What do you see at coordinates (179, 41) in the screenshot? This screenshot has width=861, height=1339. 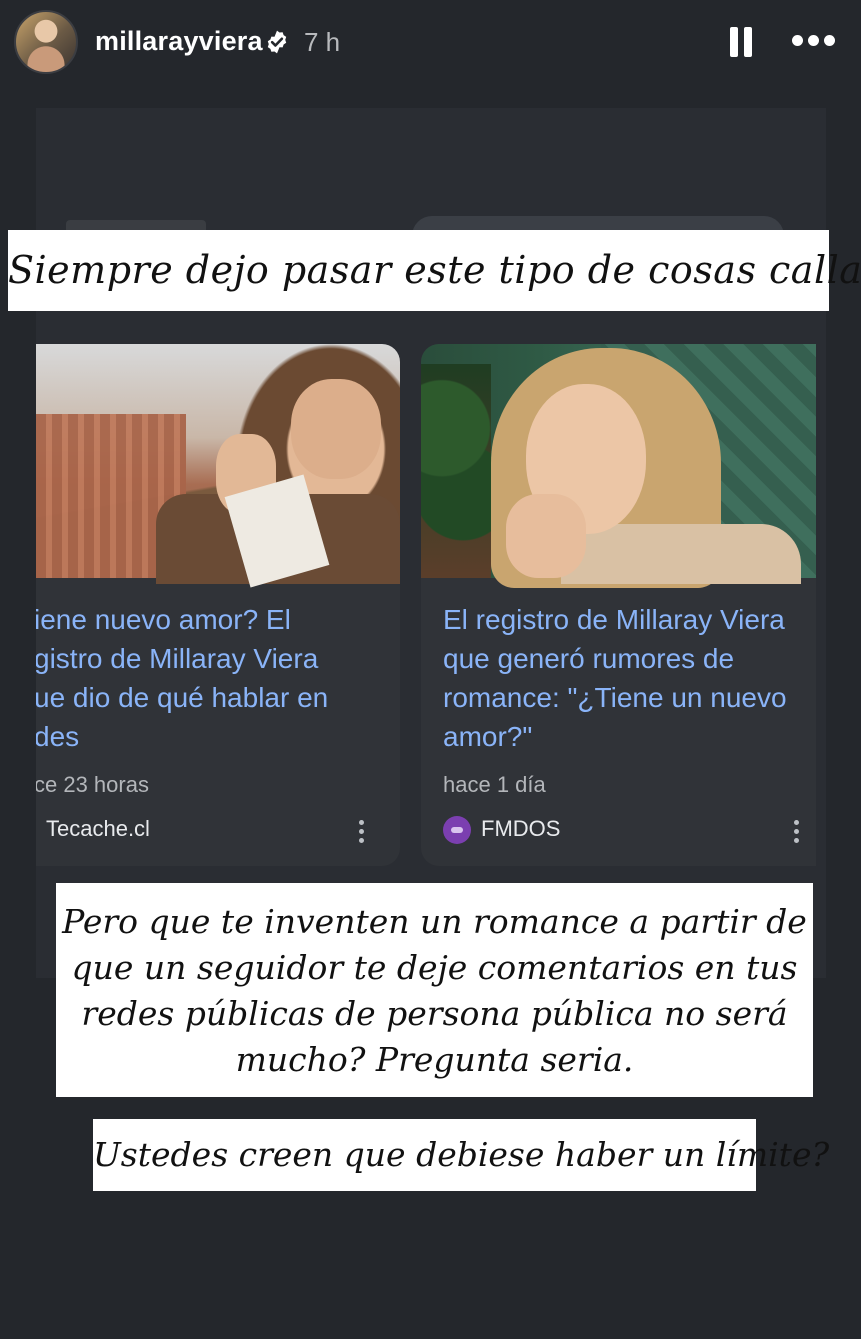 I see `username: millarayviera` at bounding box center [179, 41].